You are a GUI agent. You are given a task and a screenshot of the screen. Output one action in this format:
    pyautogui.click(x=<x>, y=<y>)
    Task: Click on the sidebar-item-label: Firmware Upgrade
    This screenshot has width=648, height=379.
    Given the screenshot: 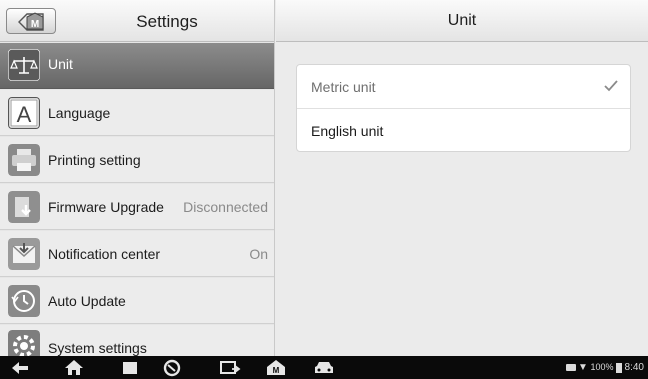 What is the action you would take?
    pyautogui.click(x=106, y=207)
    